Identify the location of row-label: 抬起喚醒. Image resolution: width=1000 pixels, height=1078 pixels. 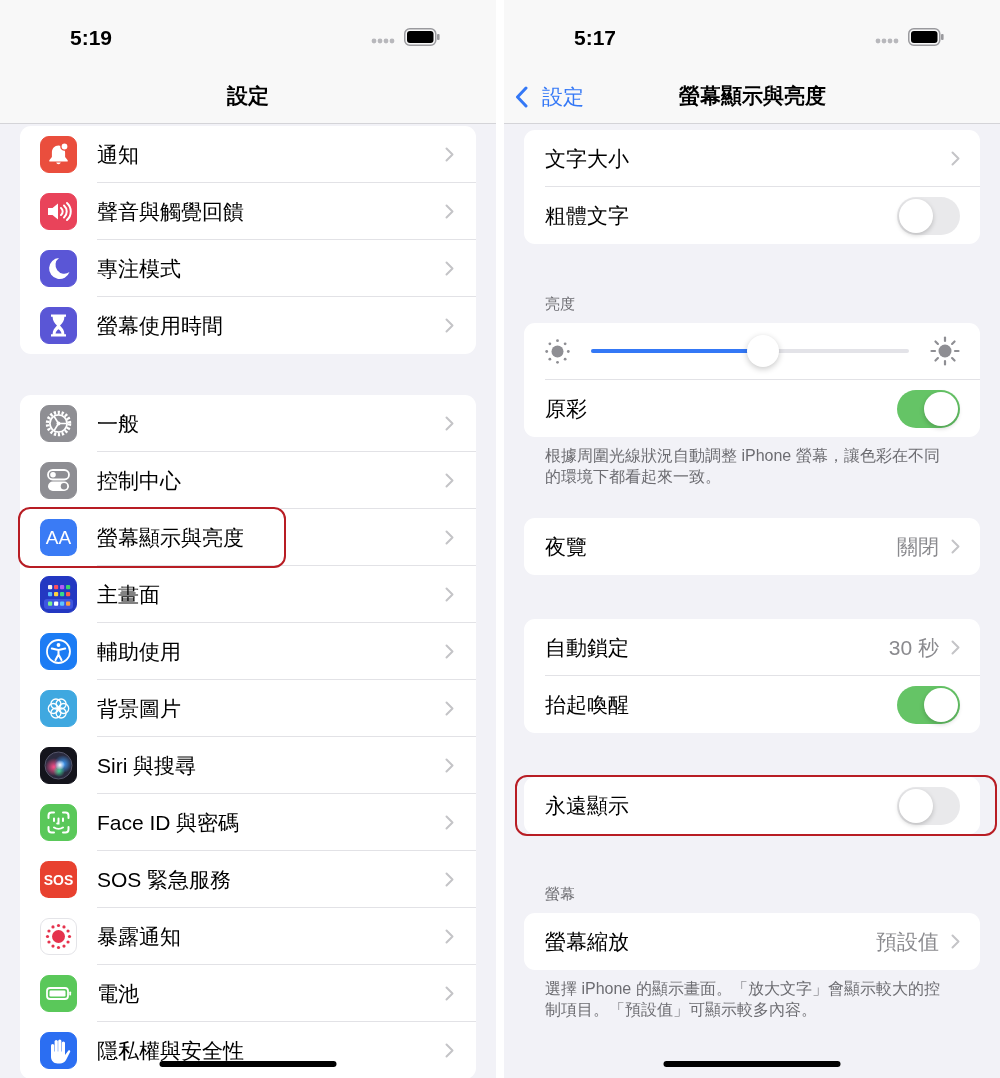
(587, 704).